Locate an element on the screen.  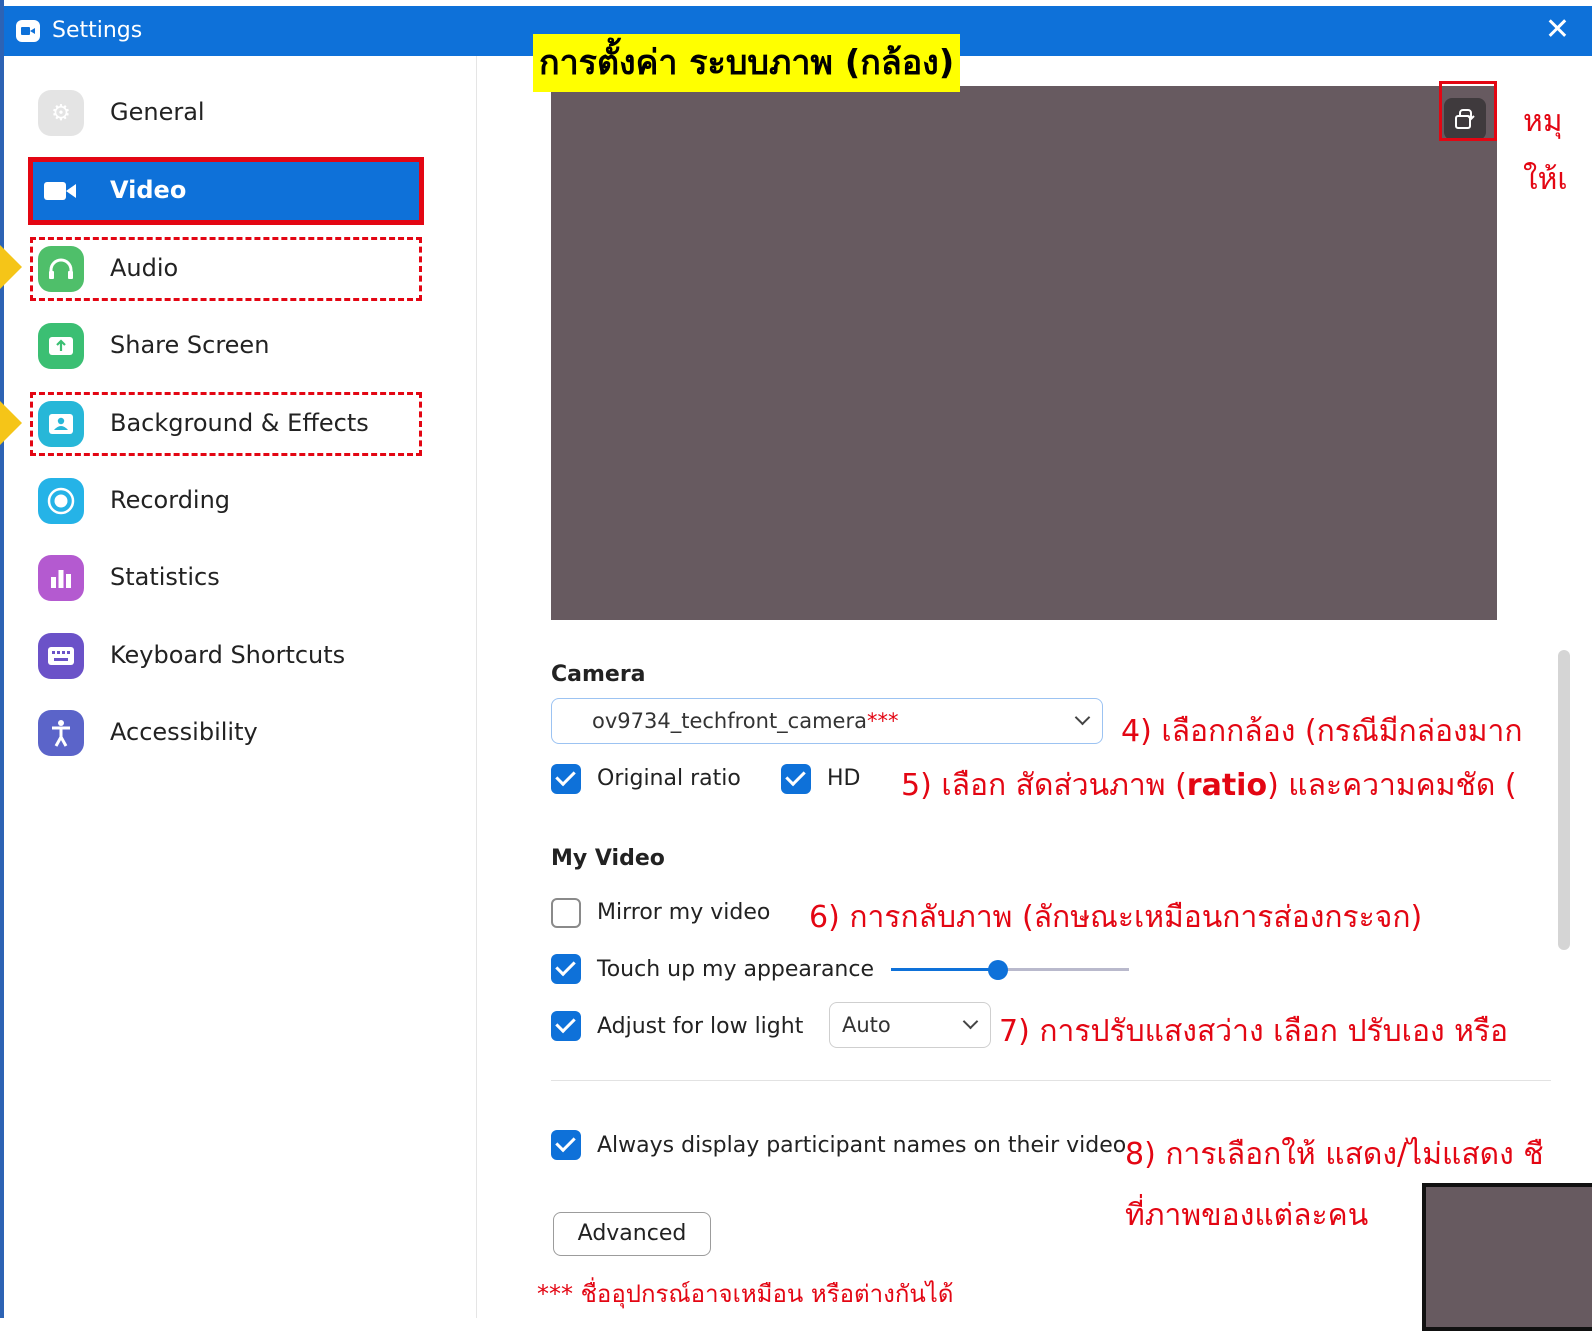
camera-select: ov9734_techfront_camera *** is located at coordinates (827, 721).